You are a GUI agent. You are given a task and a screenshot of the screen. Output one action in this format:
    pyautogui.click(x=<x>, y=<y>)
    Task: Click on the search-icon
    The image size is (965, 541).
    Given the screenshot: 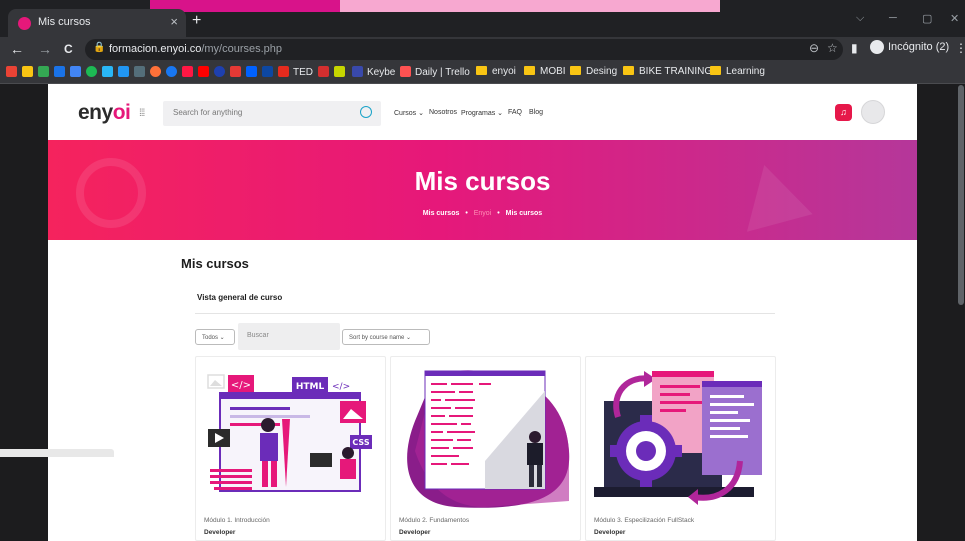 What is the action you would take?
    pyautogui.click(x=366, y=112)
    